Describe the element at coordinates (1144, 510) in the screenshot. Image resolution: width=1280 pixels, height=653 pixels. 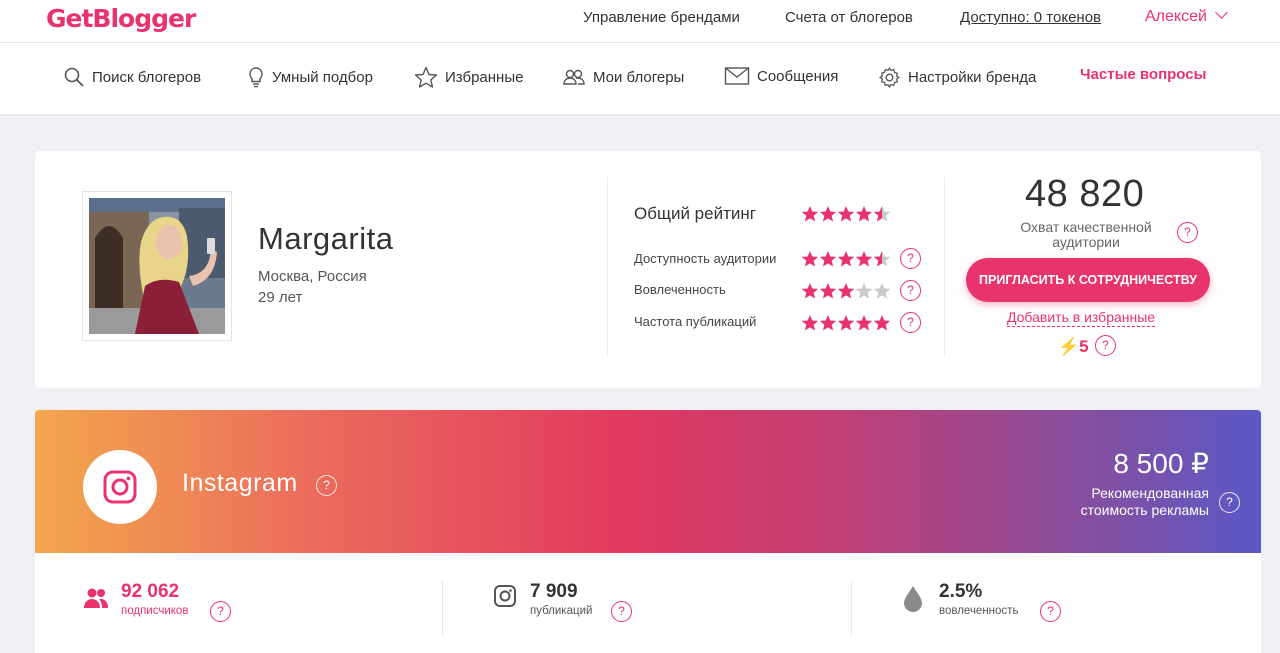
I see `price-label-line-2: стоимость рекламы` at that location.